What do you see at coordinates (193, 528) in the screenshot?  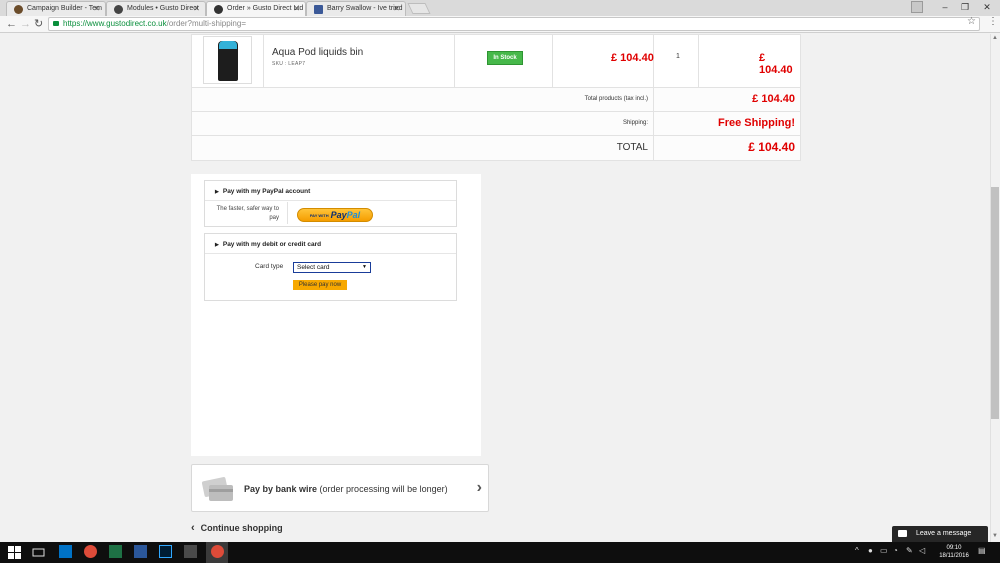 I see `chevron-left-icon: ‹` at bounding box center [193, 528].